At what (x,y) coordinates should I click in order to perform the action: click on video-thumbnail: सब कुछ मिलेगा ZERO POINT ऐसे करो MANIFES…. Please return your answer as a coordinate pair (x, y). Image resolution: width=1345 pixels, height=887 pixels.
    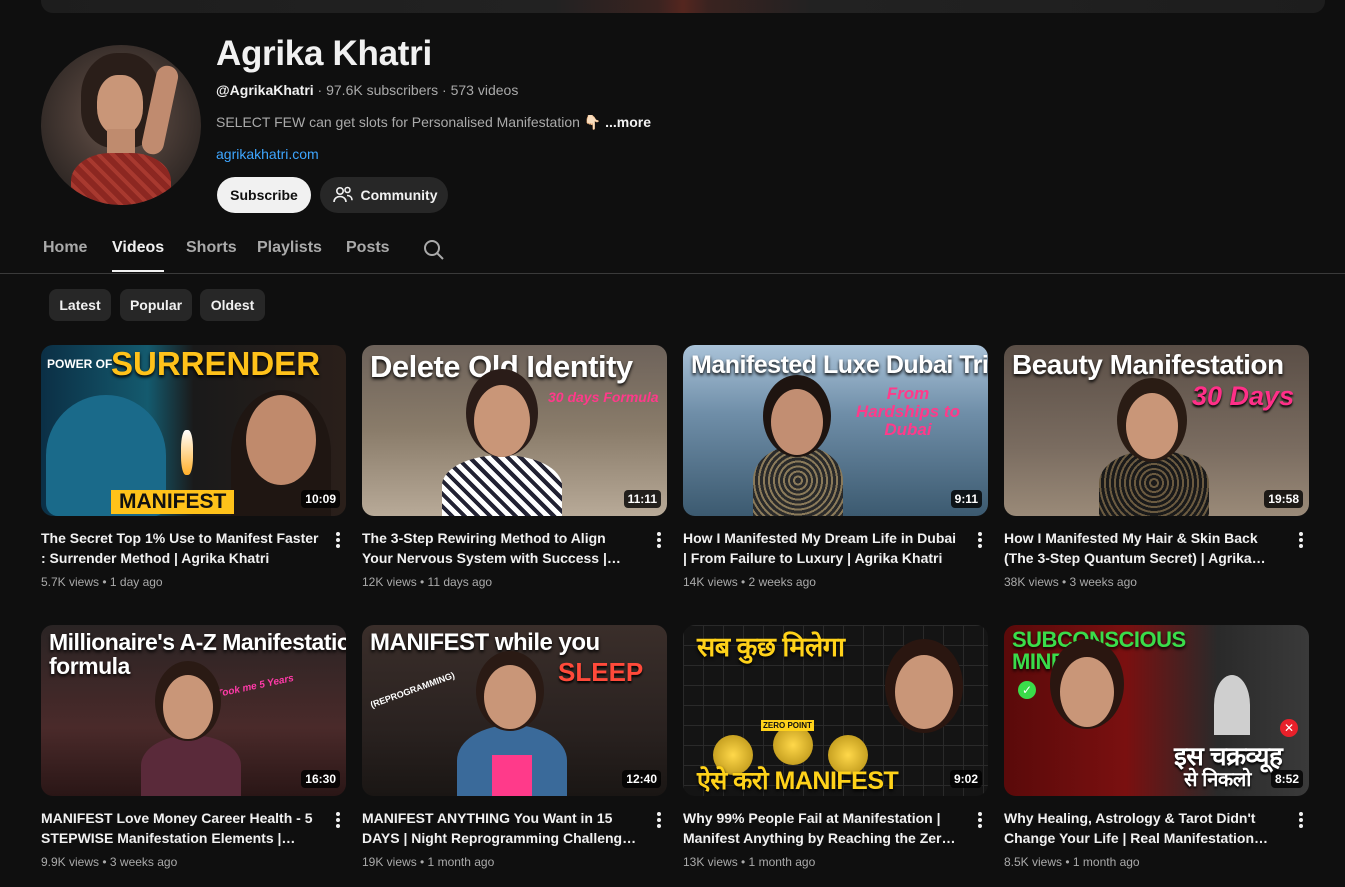
    Looking at the image, I should click on (835, 710).